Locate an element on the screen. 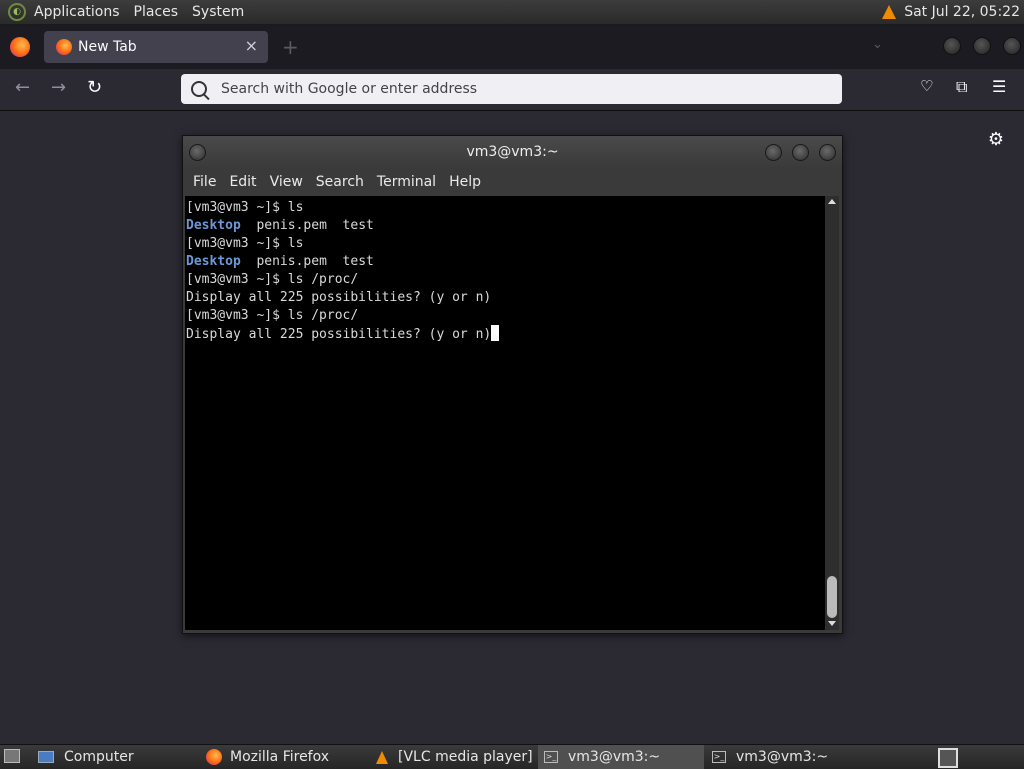 Image resolution: width=1024 pixels, height=769 pixels. taskbar-item-label: Mozilla Firefox is located at coordinates (280, 757).